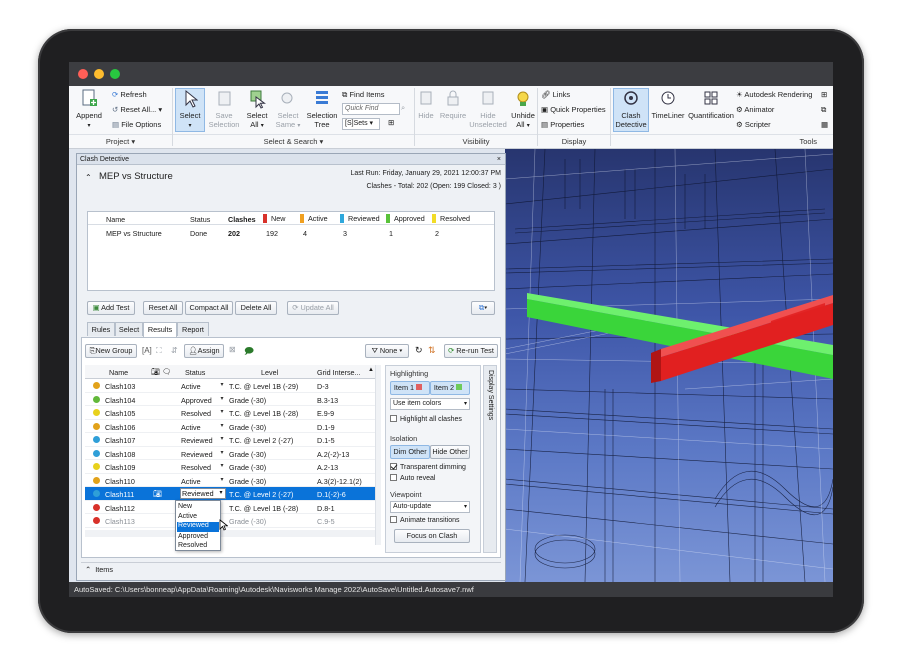  What do you see at coordinates (426, 419) in the screenshot?
I see `highlight-all-checkbox: Highlight all clashes` at bounding box center [426, 419].